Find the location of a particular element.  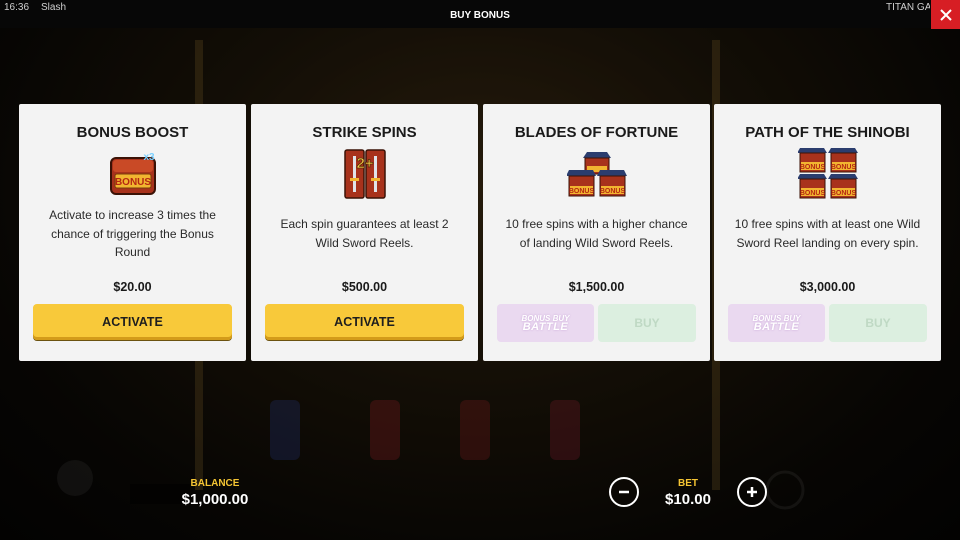

three-pagoda-bonus-icon: BONUS BONUS is located at coordinates (596, 174).